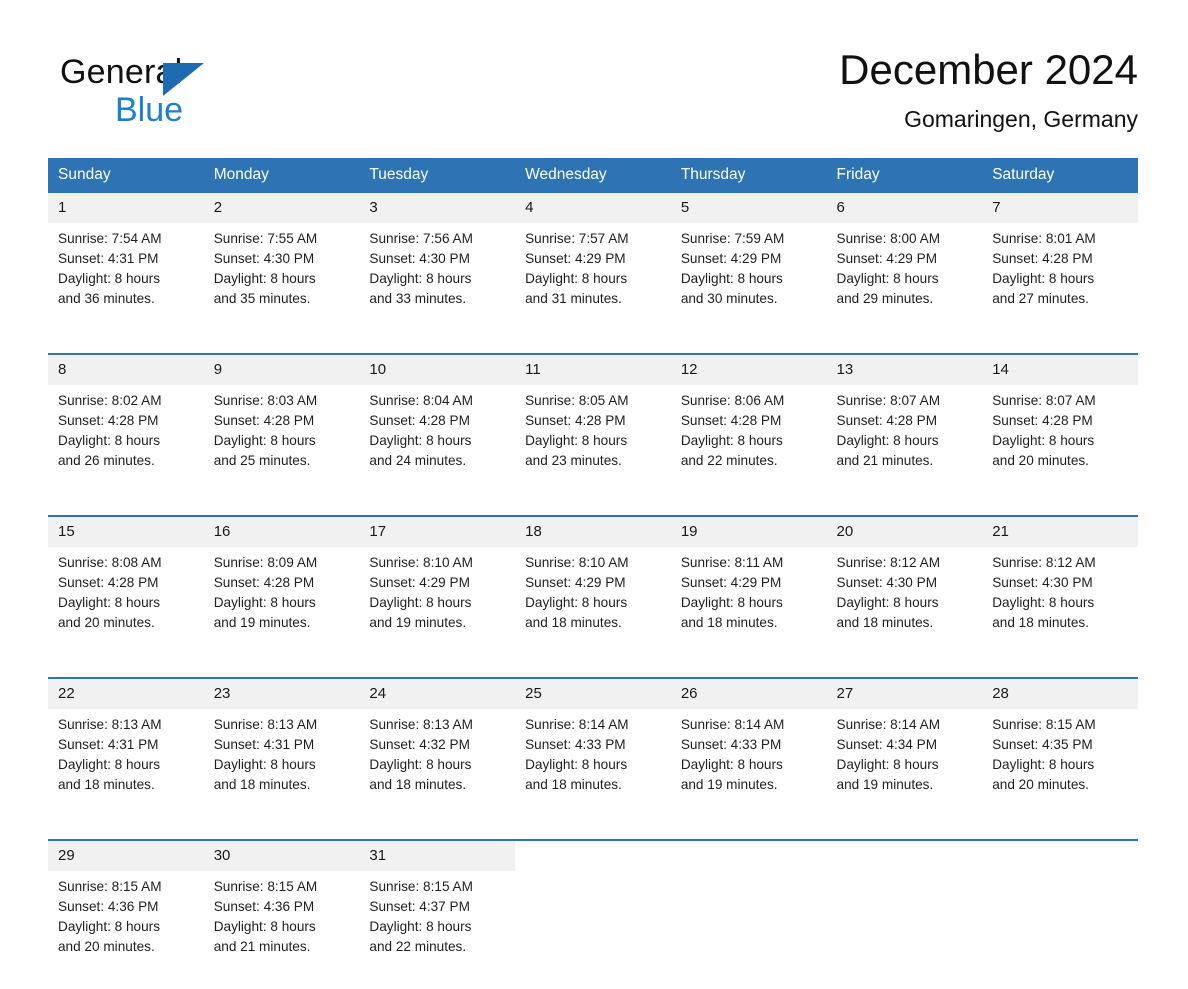 This screenshot has width=1188, height=989. What do you see at coordinates (281, 856) in the screenshot?
I see `day-cell-number: 30` at bounding box center [281, 856].